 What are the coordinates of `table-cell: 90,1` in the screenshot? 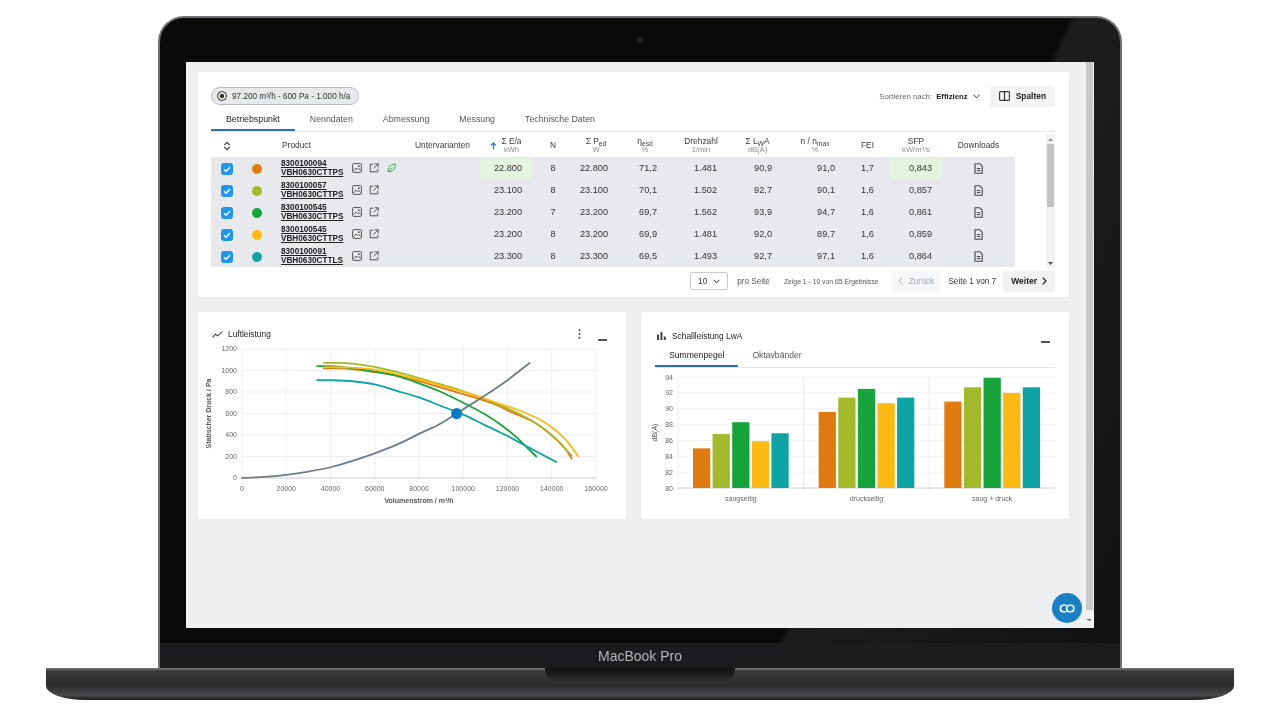 It's located at (815, 190).